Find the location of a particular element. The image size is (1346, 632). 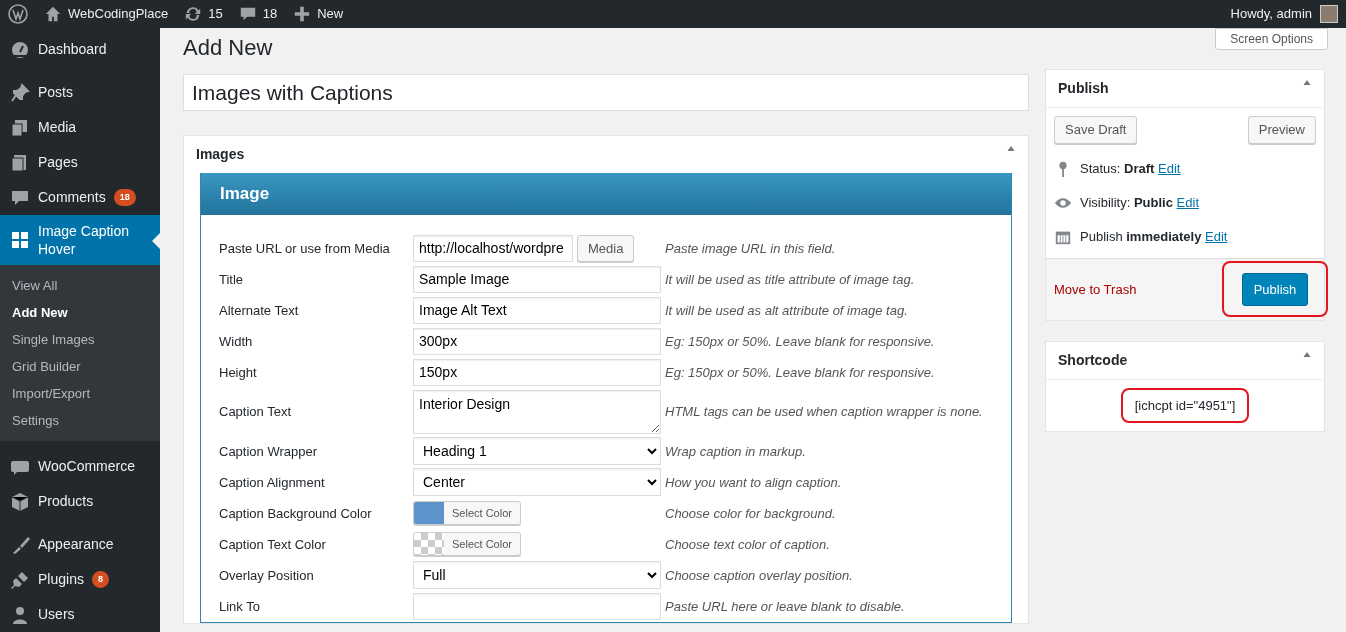

submenu-item: Settings is located at coordinates (80, 420).